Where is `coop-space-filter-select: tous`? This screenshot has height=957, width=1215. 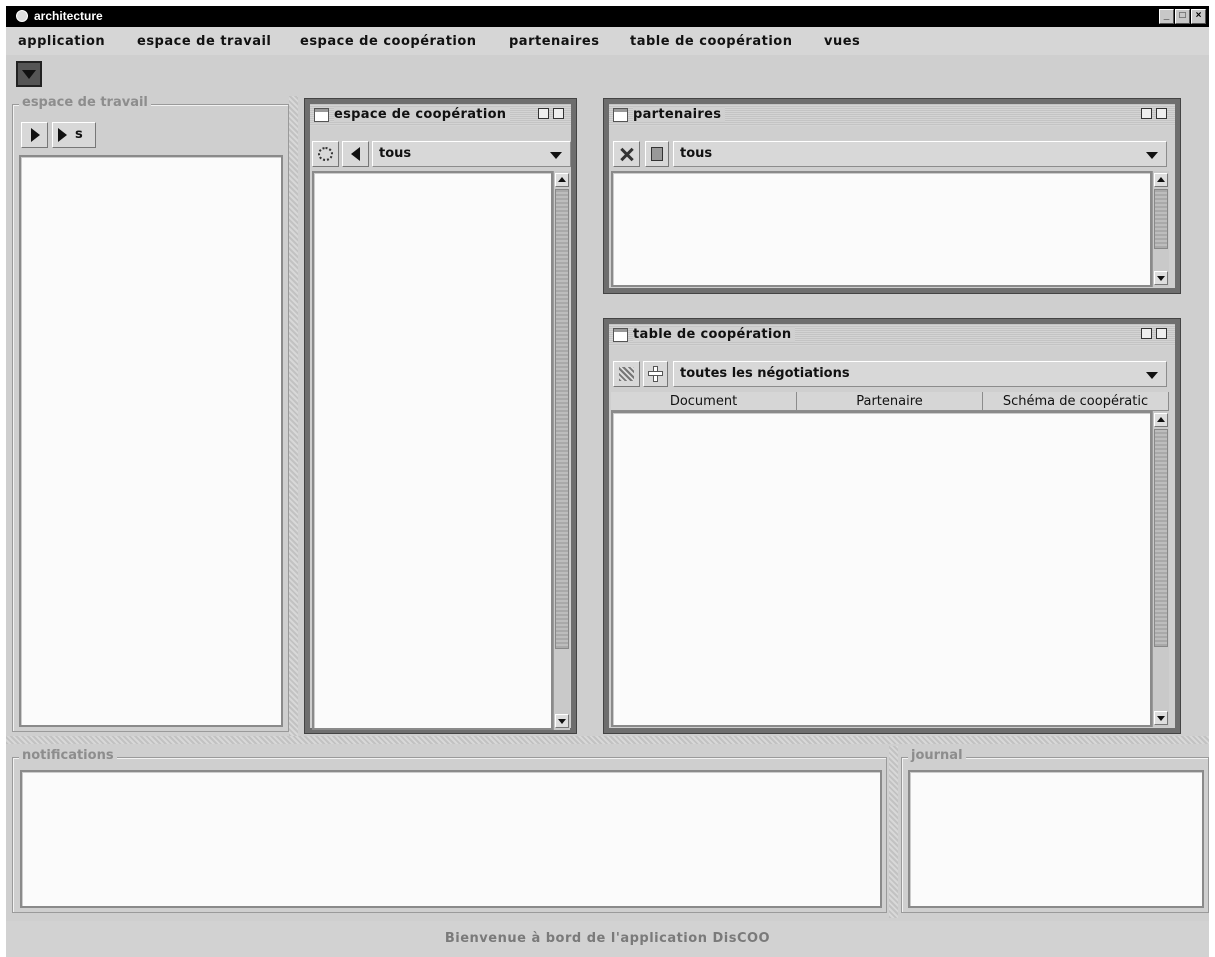 coop-space-filter-select: tous is located at coordinates (471, 154).